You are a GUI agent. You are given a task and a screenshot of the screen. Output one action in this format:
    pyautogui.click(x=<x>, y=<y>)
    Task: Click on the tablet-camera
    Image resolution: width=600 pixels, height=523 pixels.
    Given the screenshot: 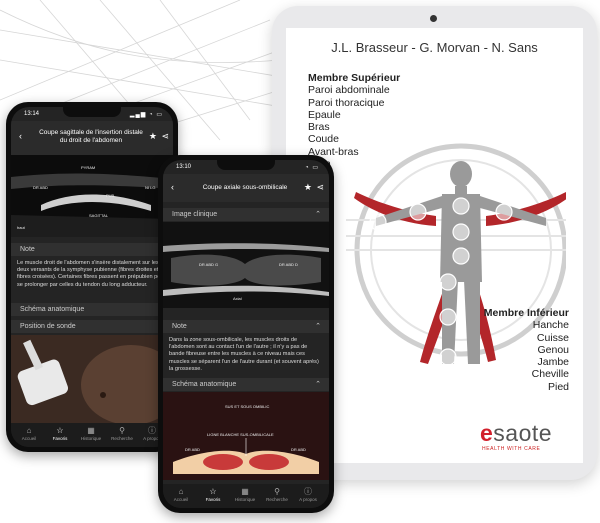 What is the action you would take?
    pyautogui.click(x=433, y=18)
    